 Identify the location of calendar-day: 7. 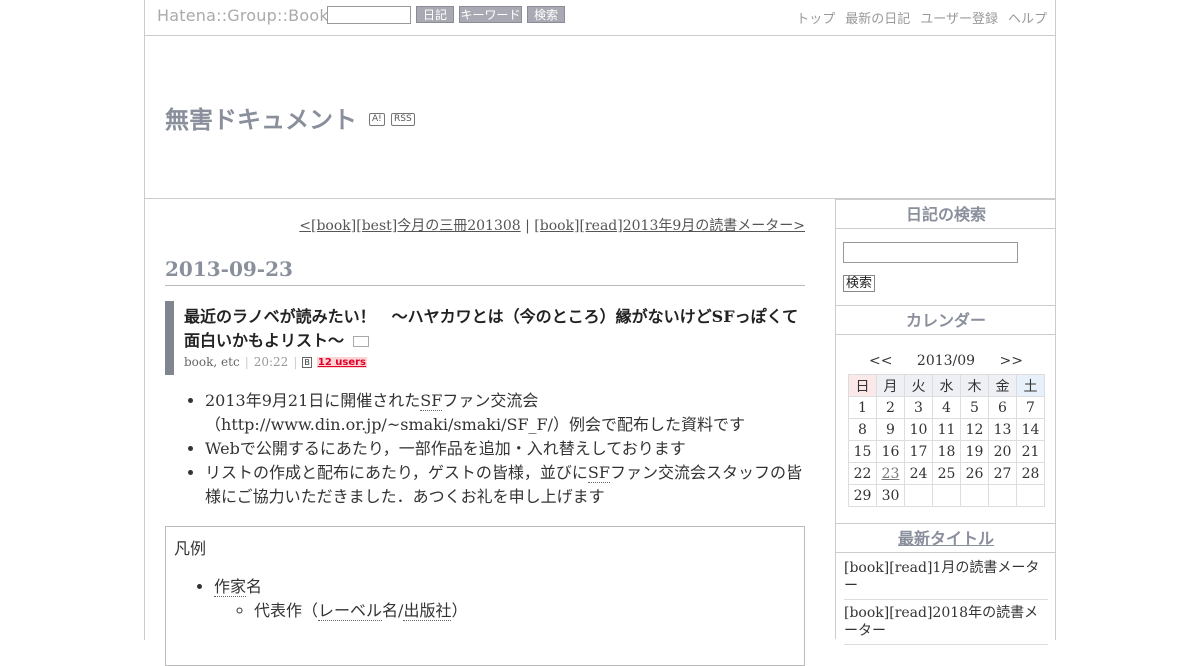
(1030, 407).